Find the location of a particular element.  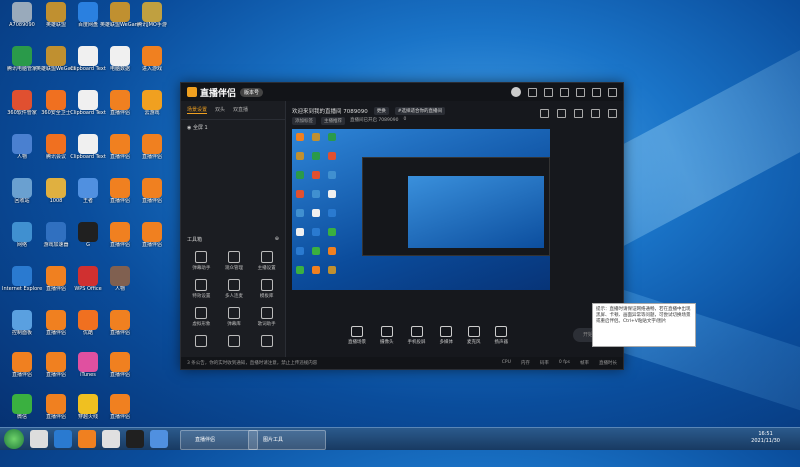

tool-item: 多人连麦 is located at coordinates (234, 289).